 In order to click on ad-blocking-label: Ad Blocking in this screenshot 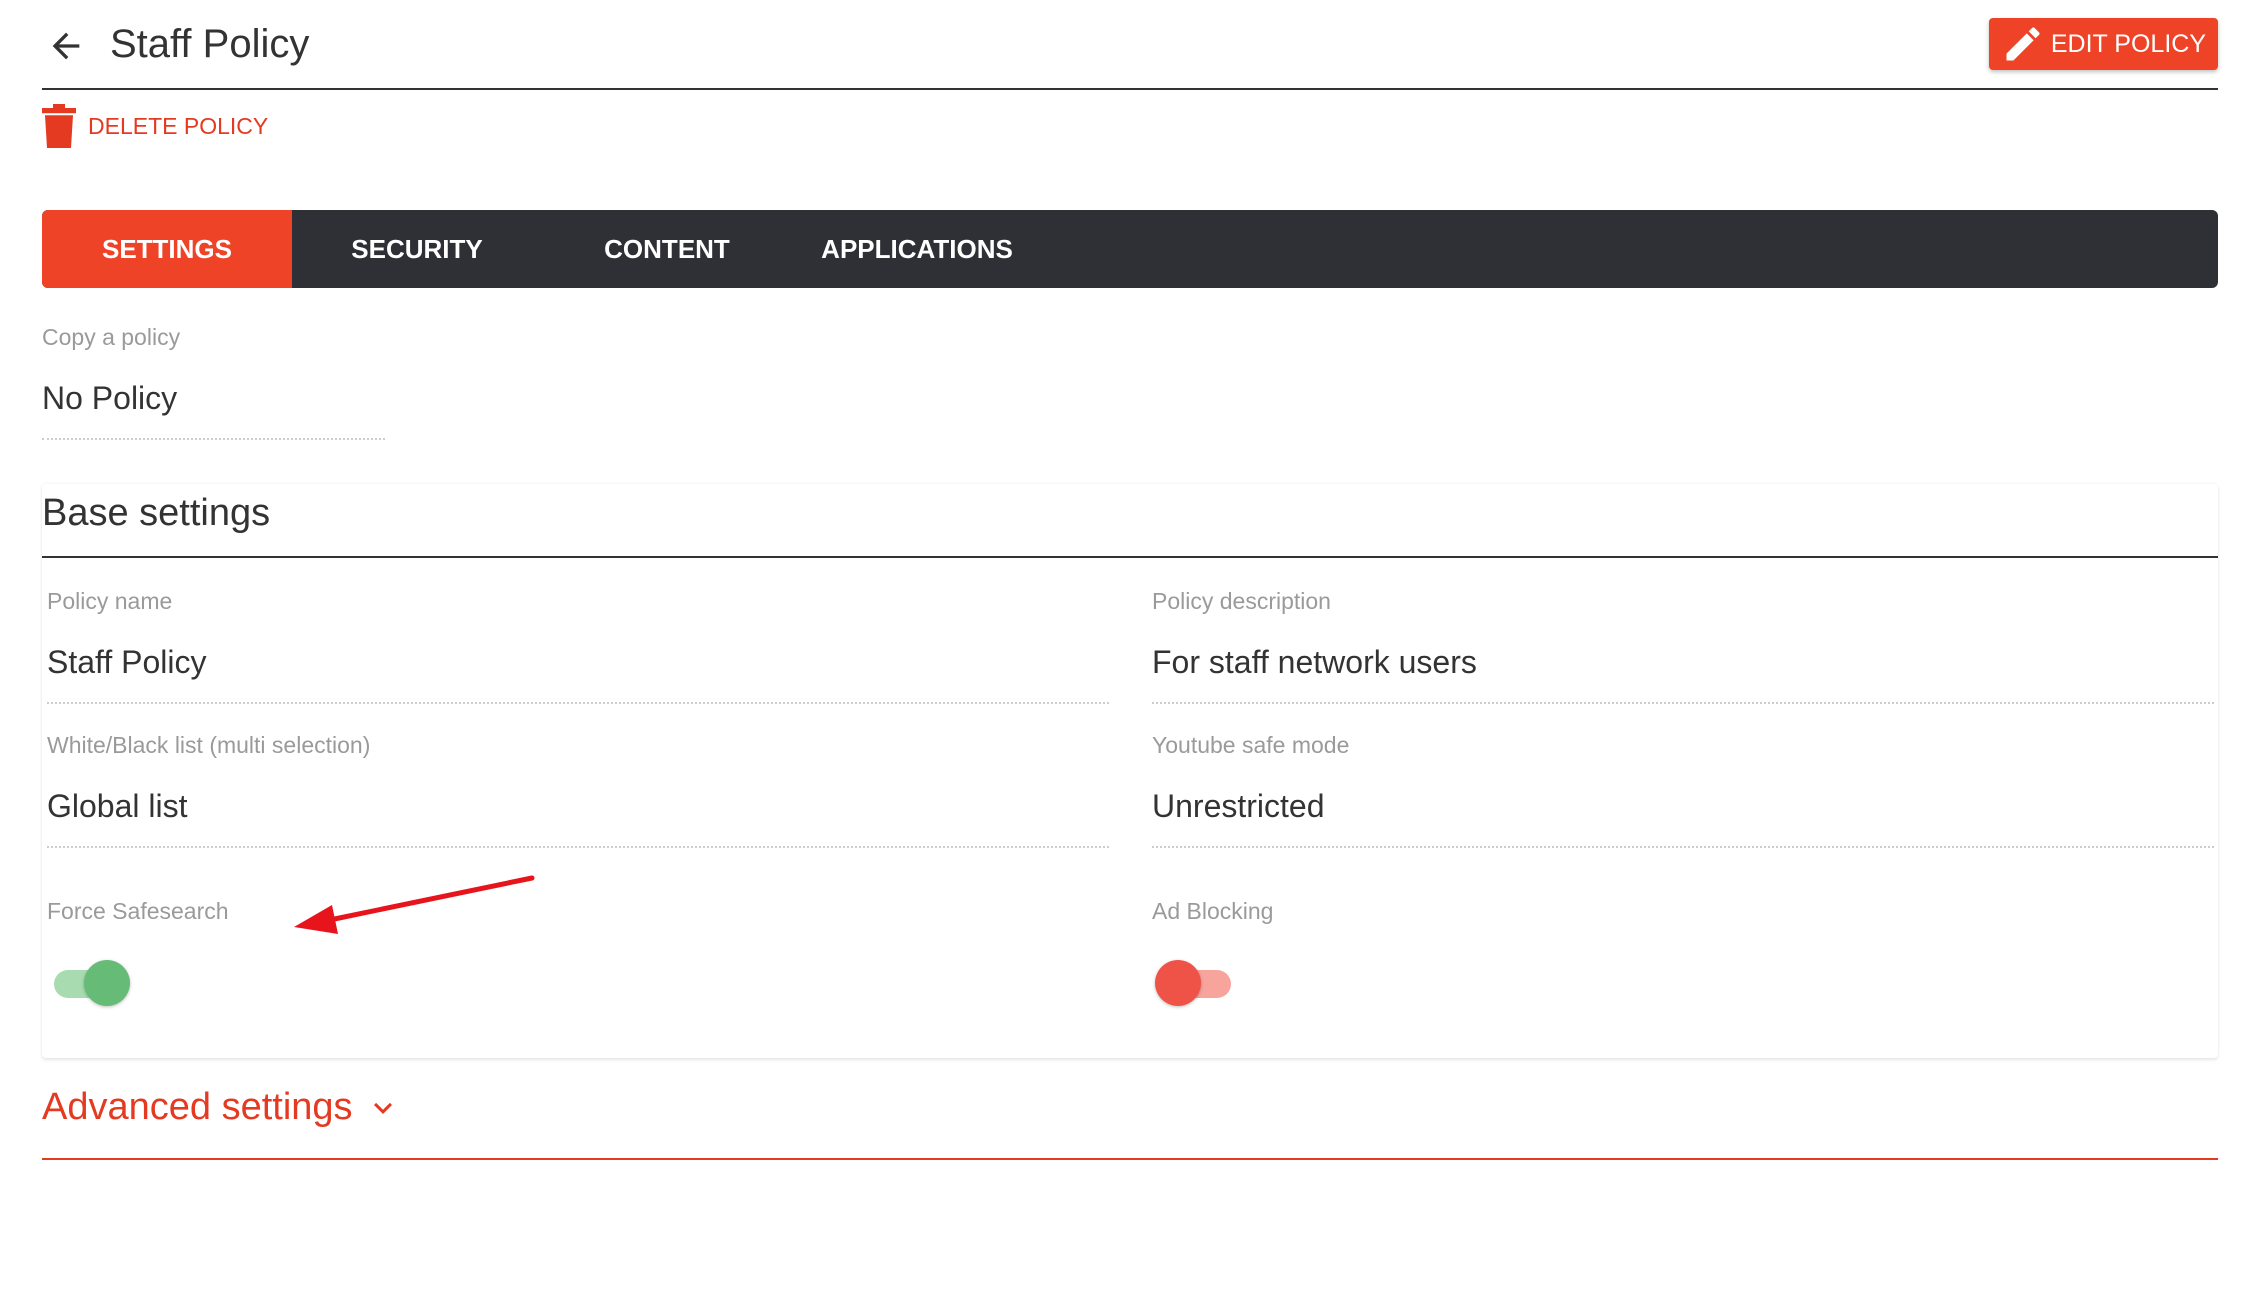, I will do `click(1213, 911)`.